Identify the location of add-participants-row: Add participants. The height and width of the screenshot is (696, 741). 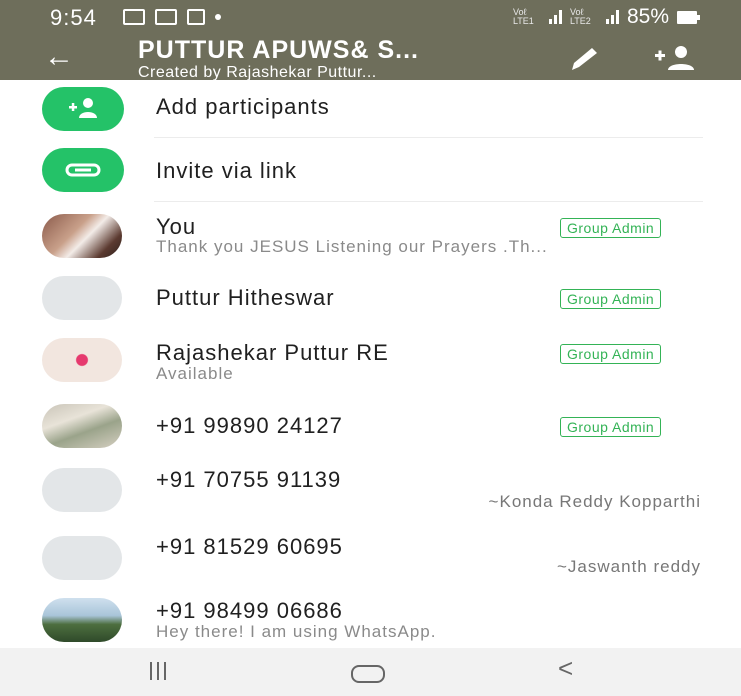
(370, 109).